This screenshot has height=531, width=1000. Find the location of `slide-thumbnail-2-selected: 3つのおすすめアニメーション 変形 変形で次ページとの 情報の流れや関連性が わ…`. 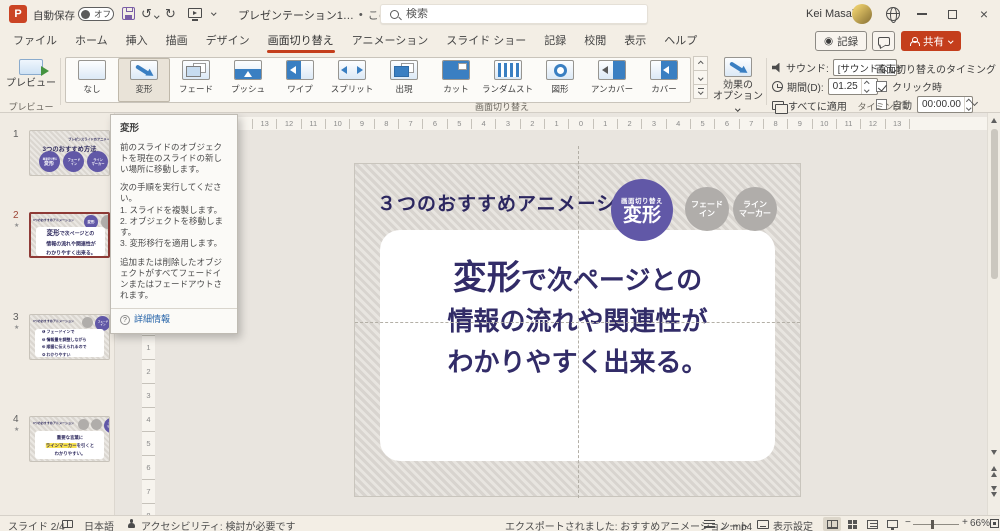

slide-thumbnail-2-selected: 3つのおすすめアニメーション 変形 変形で次ページとの 情報の流れや関連性が わ… is located at coordinates (69, 235).